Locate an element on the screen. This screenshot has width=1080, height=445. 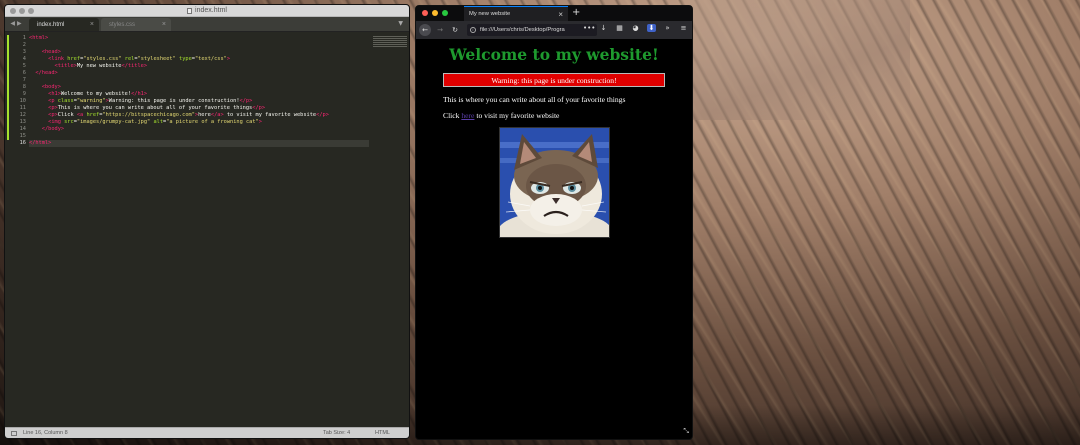
code-line: </head> is located at coordinates (199, 73).